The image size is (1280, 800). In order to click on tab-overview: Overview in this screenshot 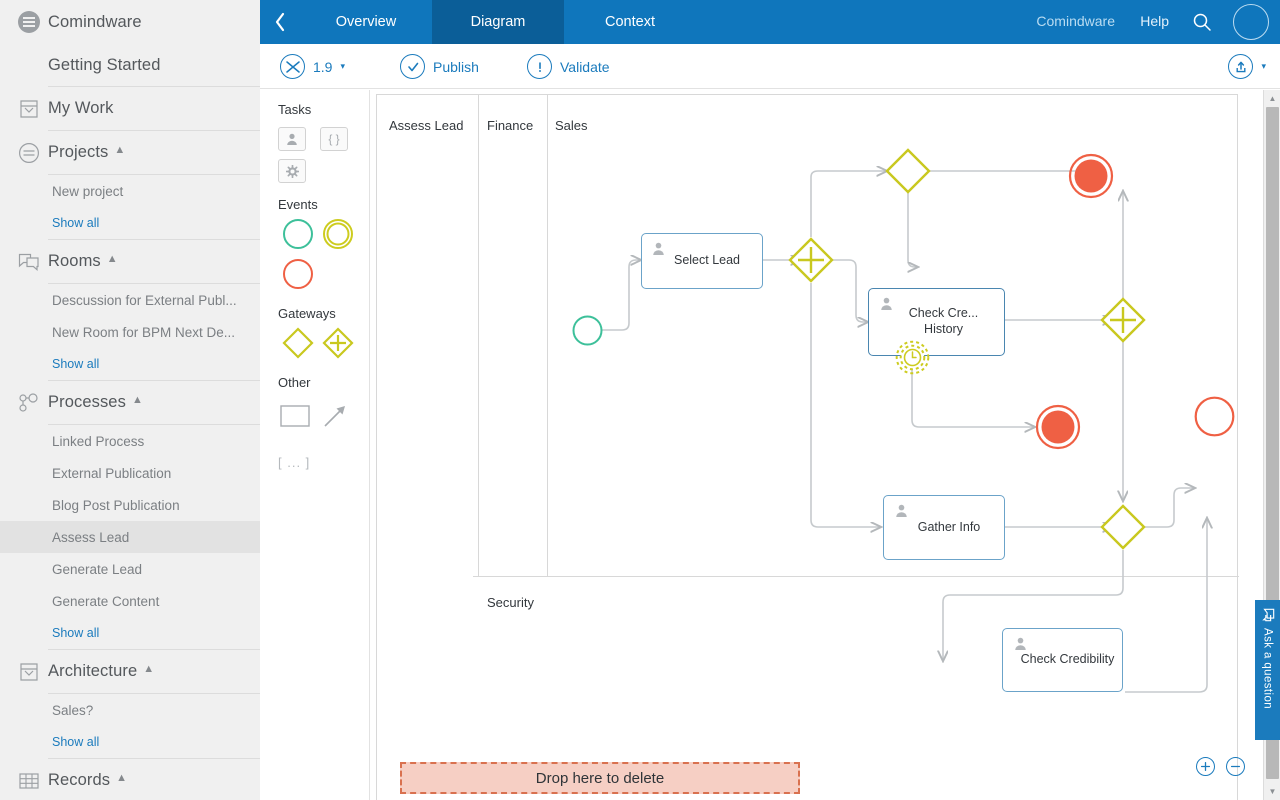, I will do `click(366, 22)`.